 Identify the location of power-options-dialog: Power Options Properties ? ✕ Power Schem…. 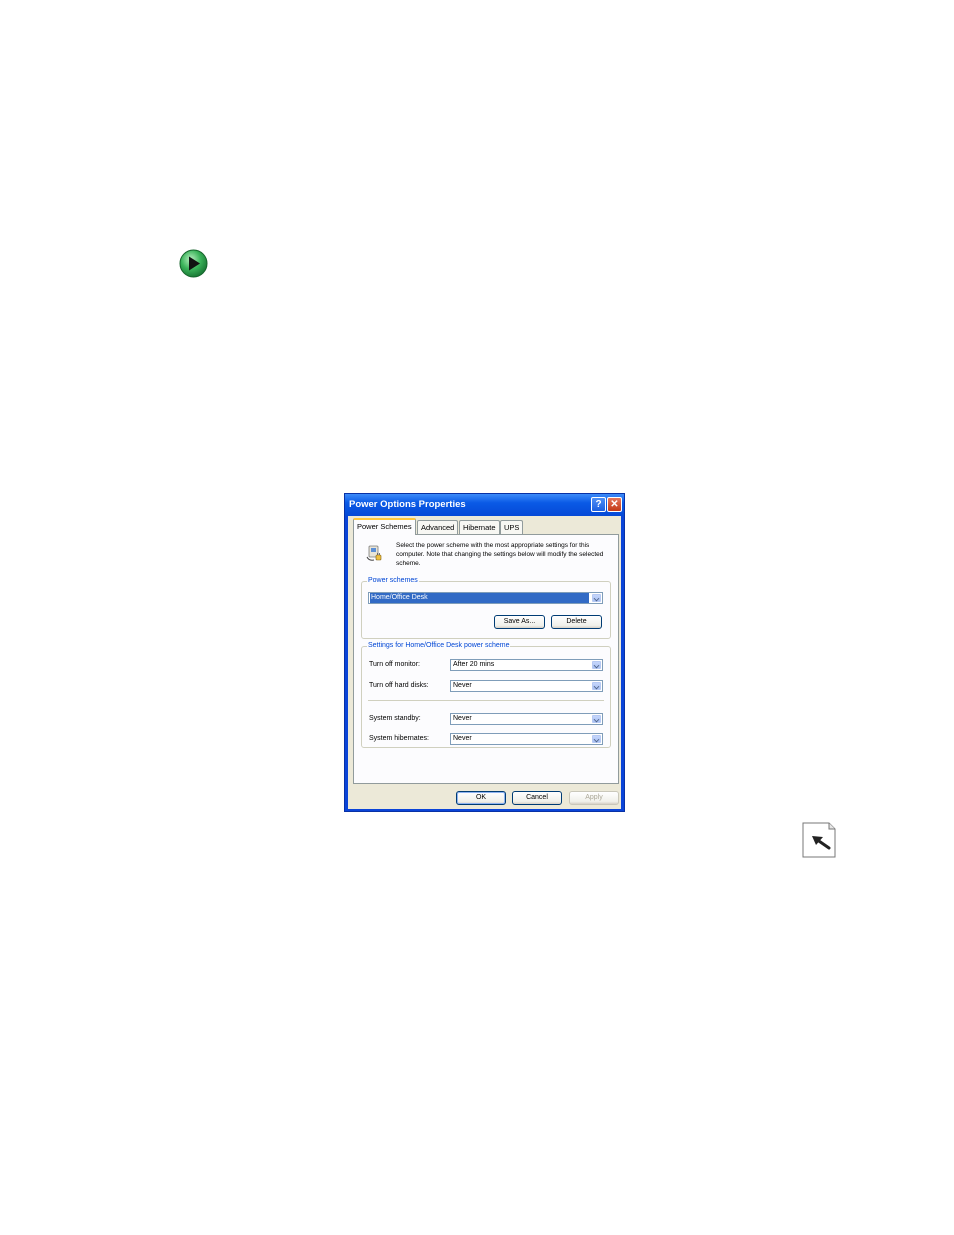
(484, 652).